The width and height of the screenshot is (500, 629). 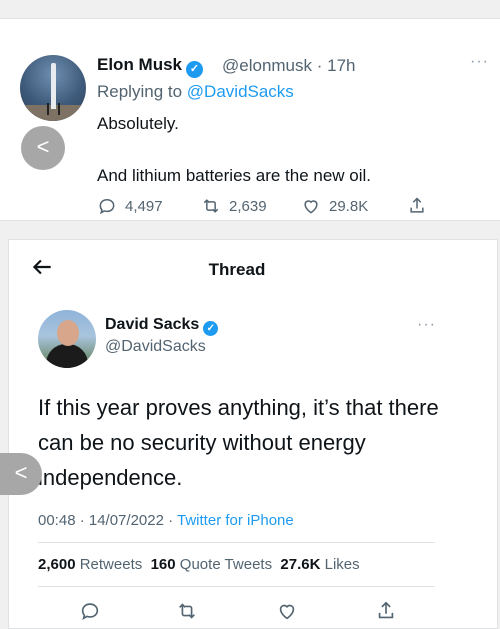 I want to click on quote-tweets-label: Quote Tweets, so click(x=226, y=564).